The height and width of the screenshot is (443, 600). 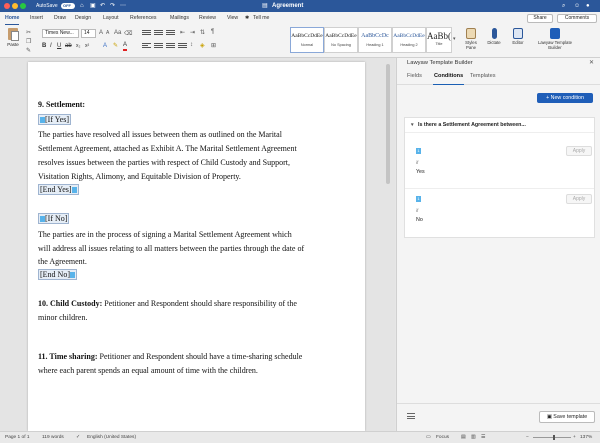 I want to click on tab-fields: Fields, so click(x=414, y=76).